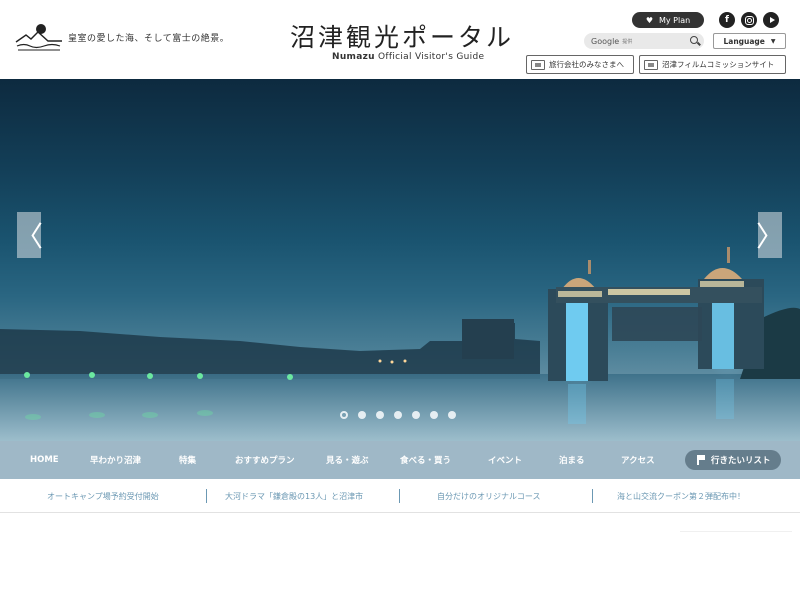 The height and width of the screenshot is (600, 800). I want to click on nav-item-access: アクセス, so click(638, 460).